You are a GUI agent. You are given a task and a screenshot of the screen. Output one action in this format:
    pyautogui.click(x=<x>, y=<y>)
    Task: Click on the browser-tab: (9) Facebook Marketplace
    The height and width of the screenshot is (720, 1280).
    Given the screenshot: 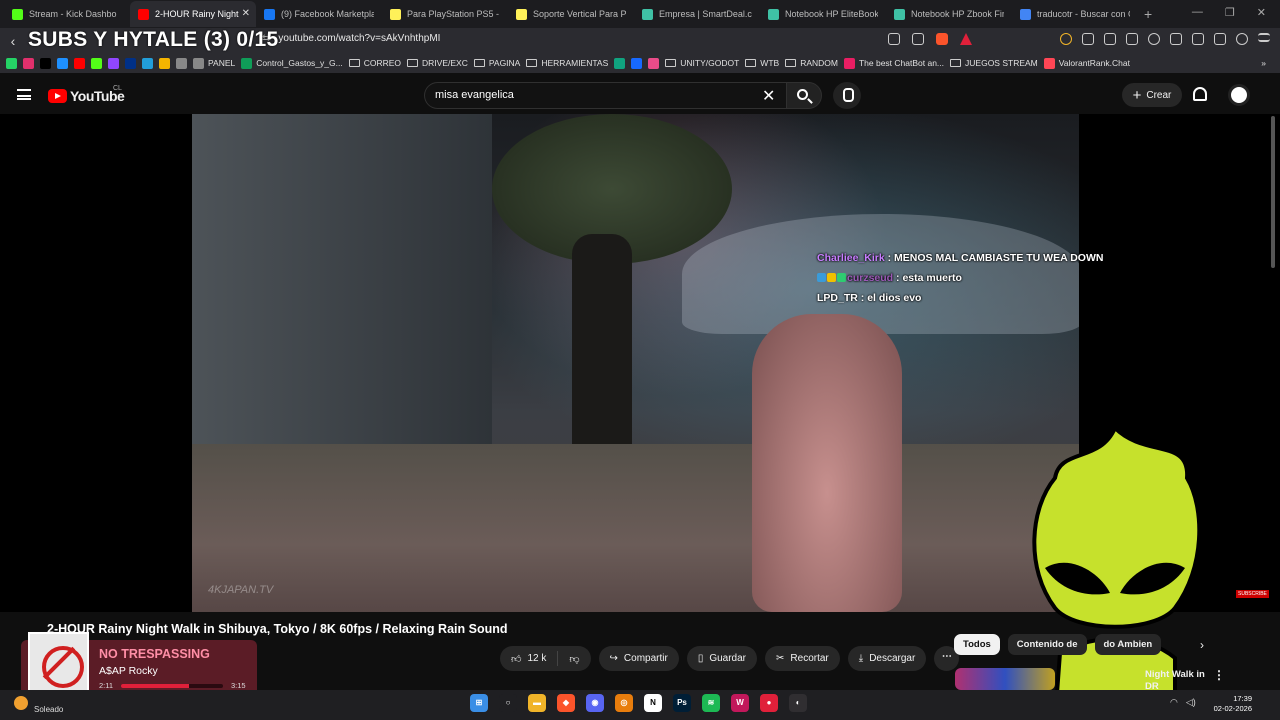 What is the action you would take?
    pyautogui.click(x=319, y=14)
    